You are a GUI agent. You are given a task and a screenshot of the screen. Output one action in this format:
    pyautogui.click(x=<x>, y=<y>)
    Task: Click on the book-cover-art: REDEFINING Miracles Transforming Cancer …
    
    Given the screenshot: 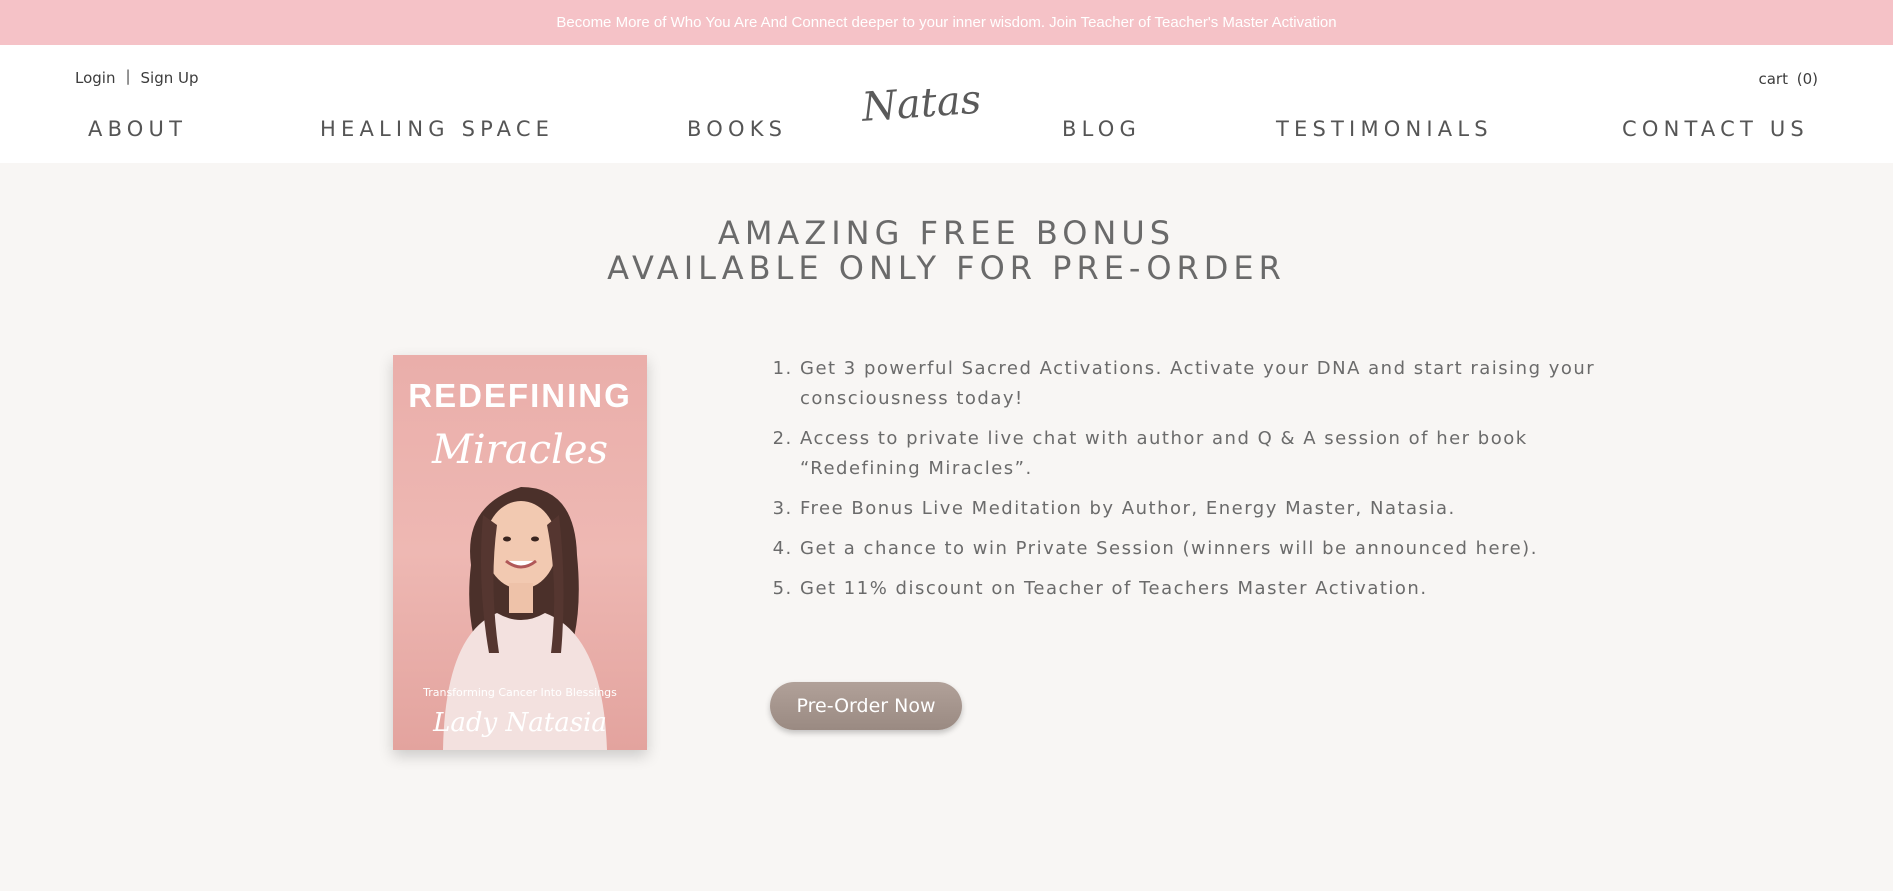 What is the action you would take?
    pyautogui.click(x=520, y=552)
    